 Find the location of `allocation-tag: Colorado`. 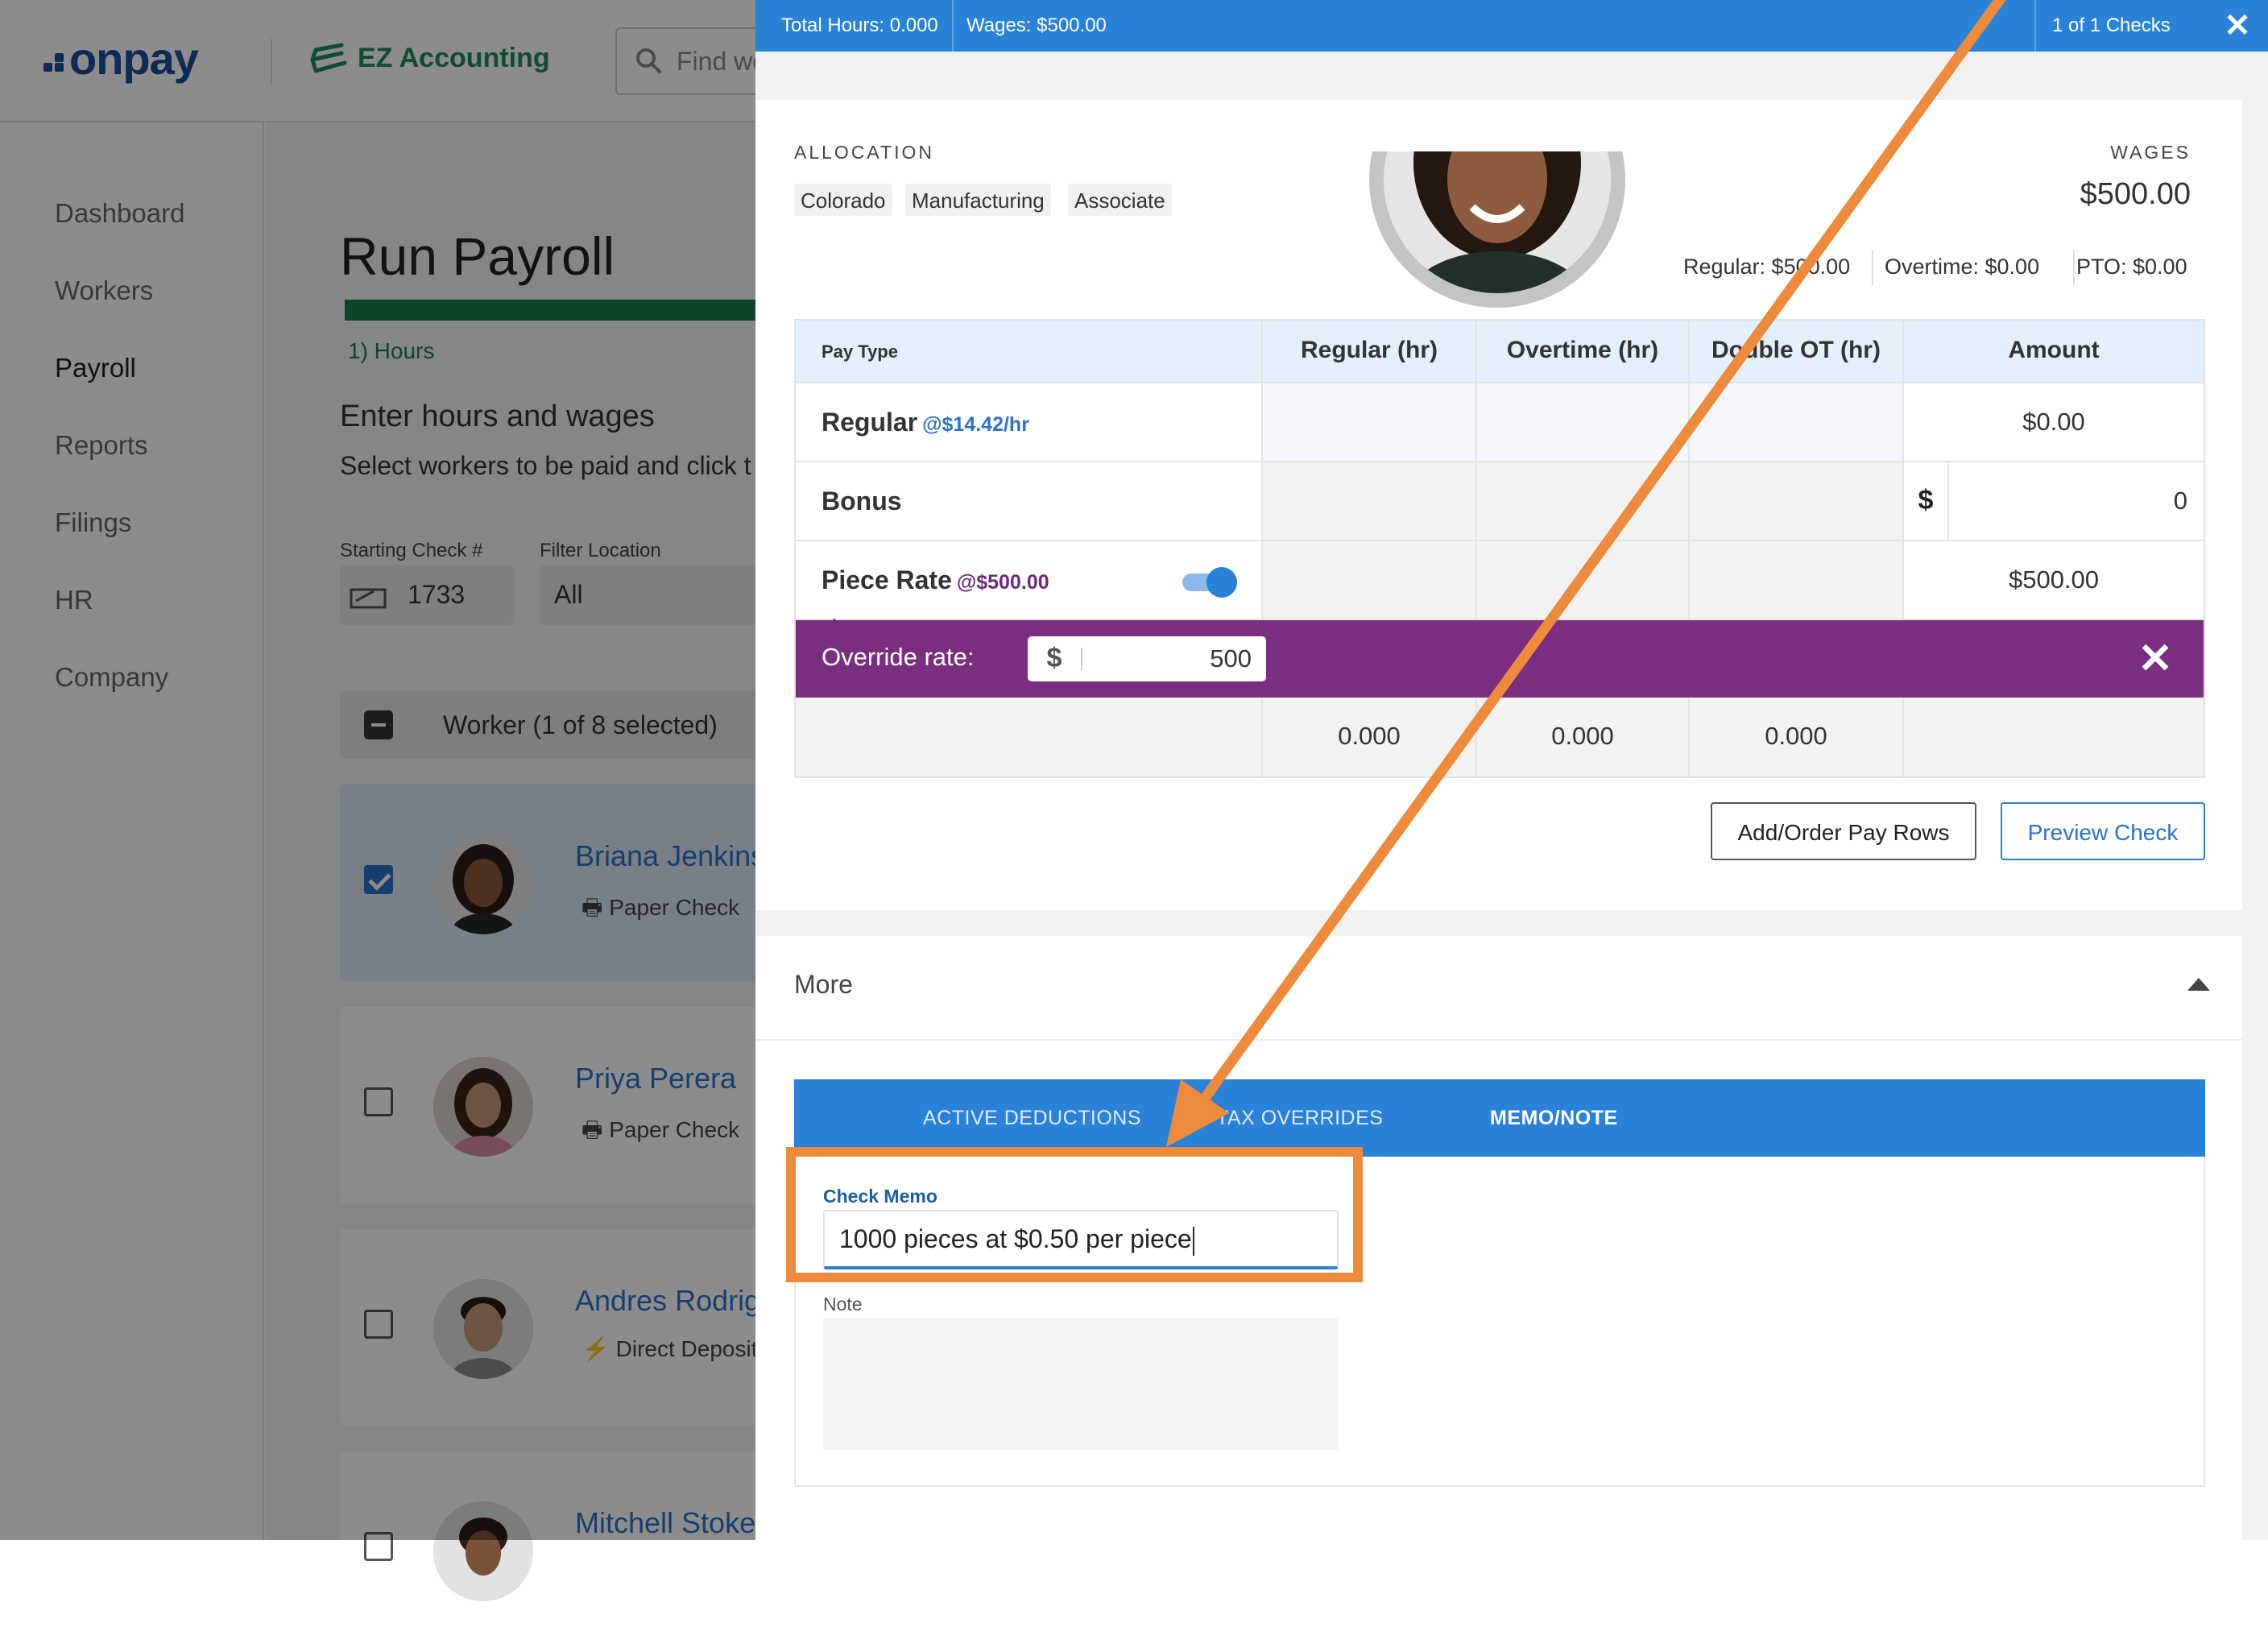

allocation-tag: Colorado is located at coordinates (843, 200).